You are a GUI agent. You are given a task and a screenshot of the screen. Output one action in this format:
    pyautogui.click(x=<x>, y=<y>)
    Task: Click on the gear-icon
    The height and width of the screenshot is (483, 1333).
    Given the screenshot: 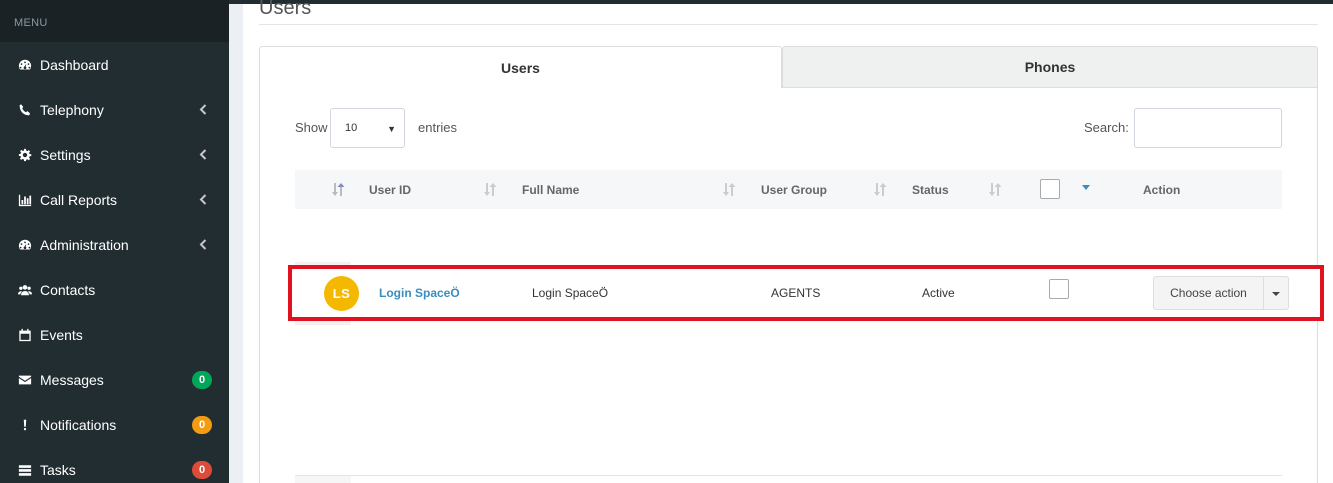 What is the action you would take?
    pyautogui.click(x=25, y=155)
    